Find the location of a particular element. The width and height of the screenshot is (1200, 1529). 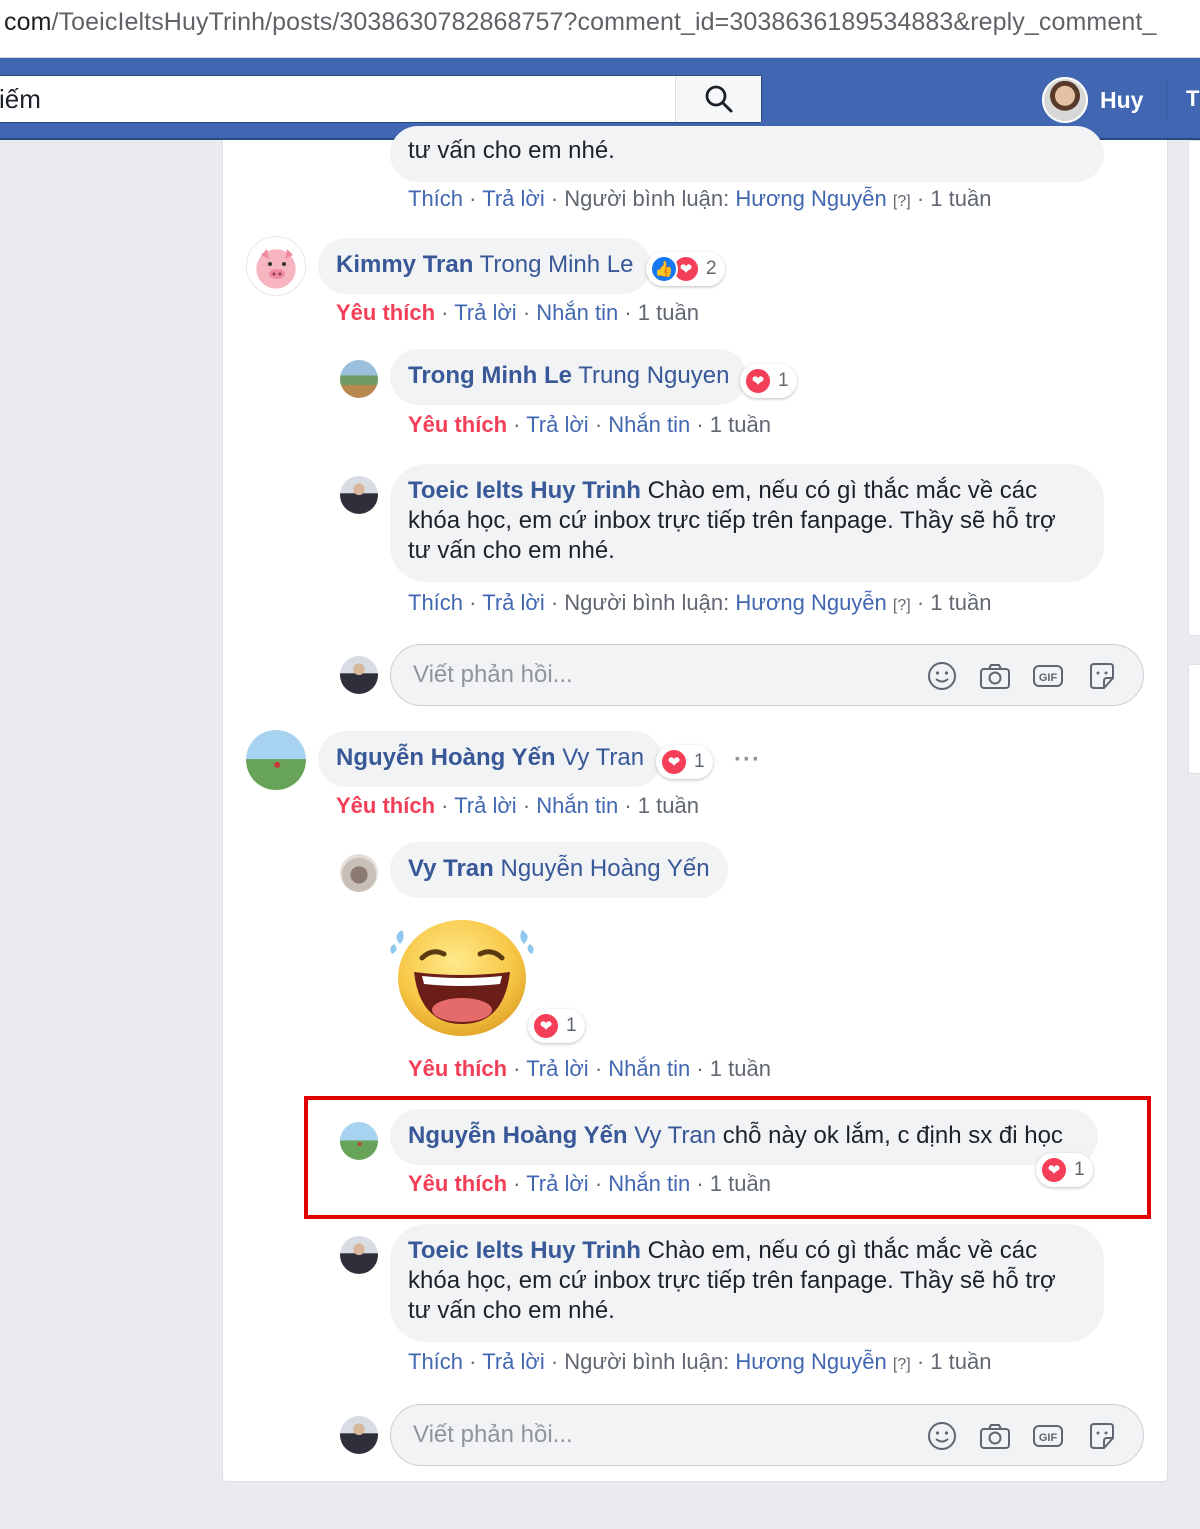

sticker-icon is located at coordinates (1102, 676).